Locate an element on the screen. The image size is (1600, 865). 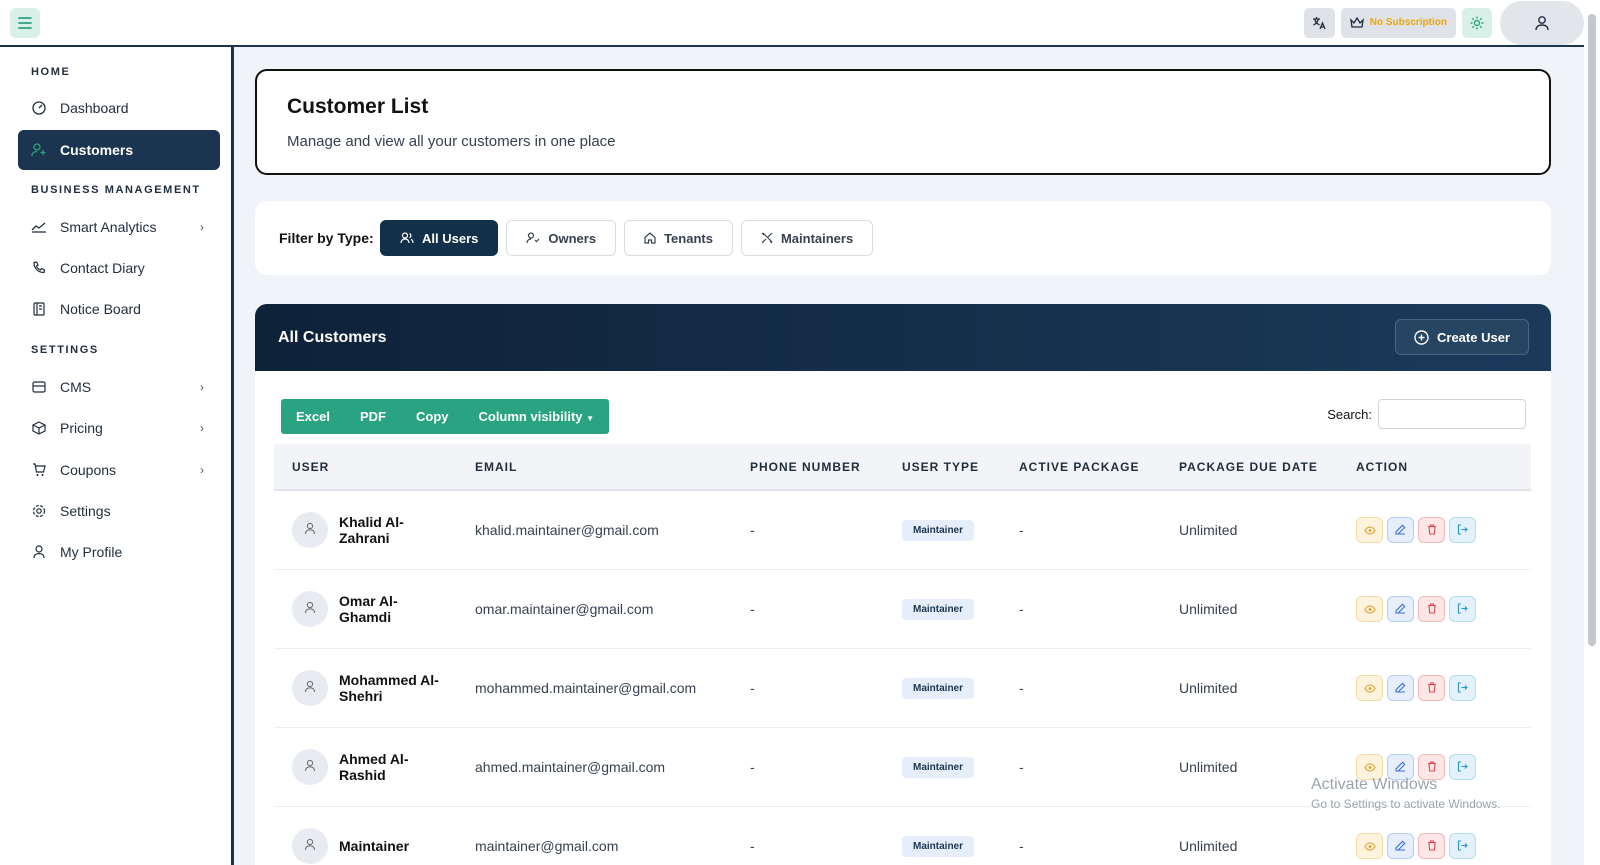
page-scrollbar is located at coordinates (1592, 432).